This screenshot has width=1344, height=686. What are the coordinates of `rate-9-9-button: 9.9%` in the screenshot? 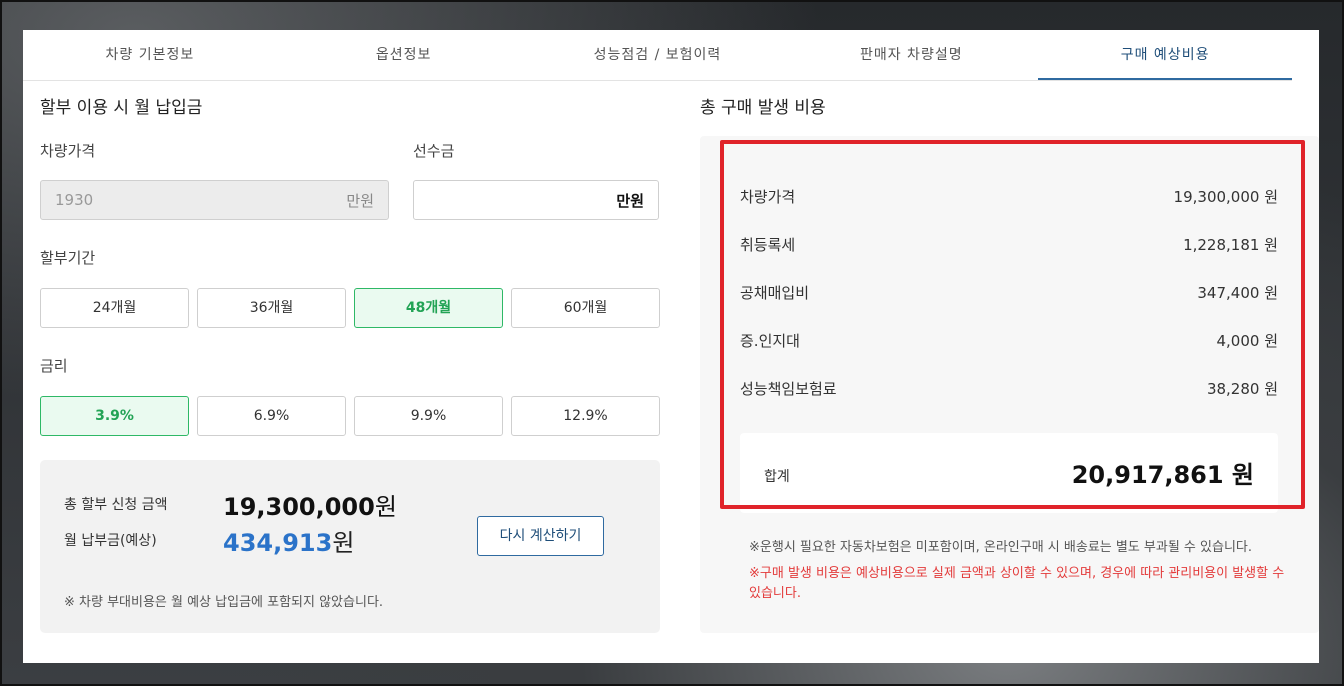 It's located at (428, 416).